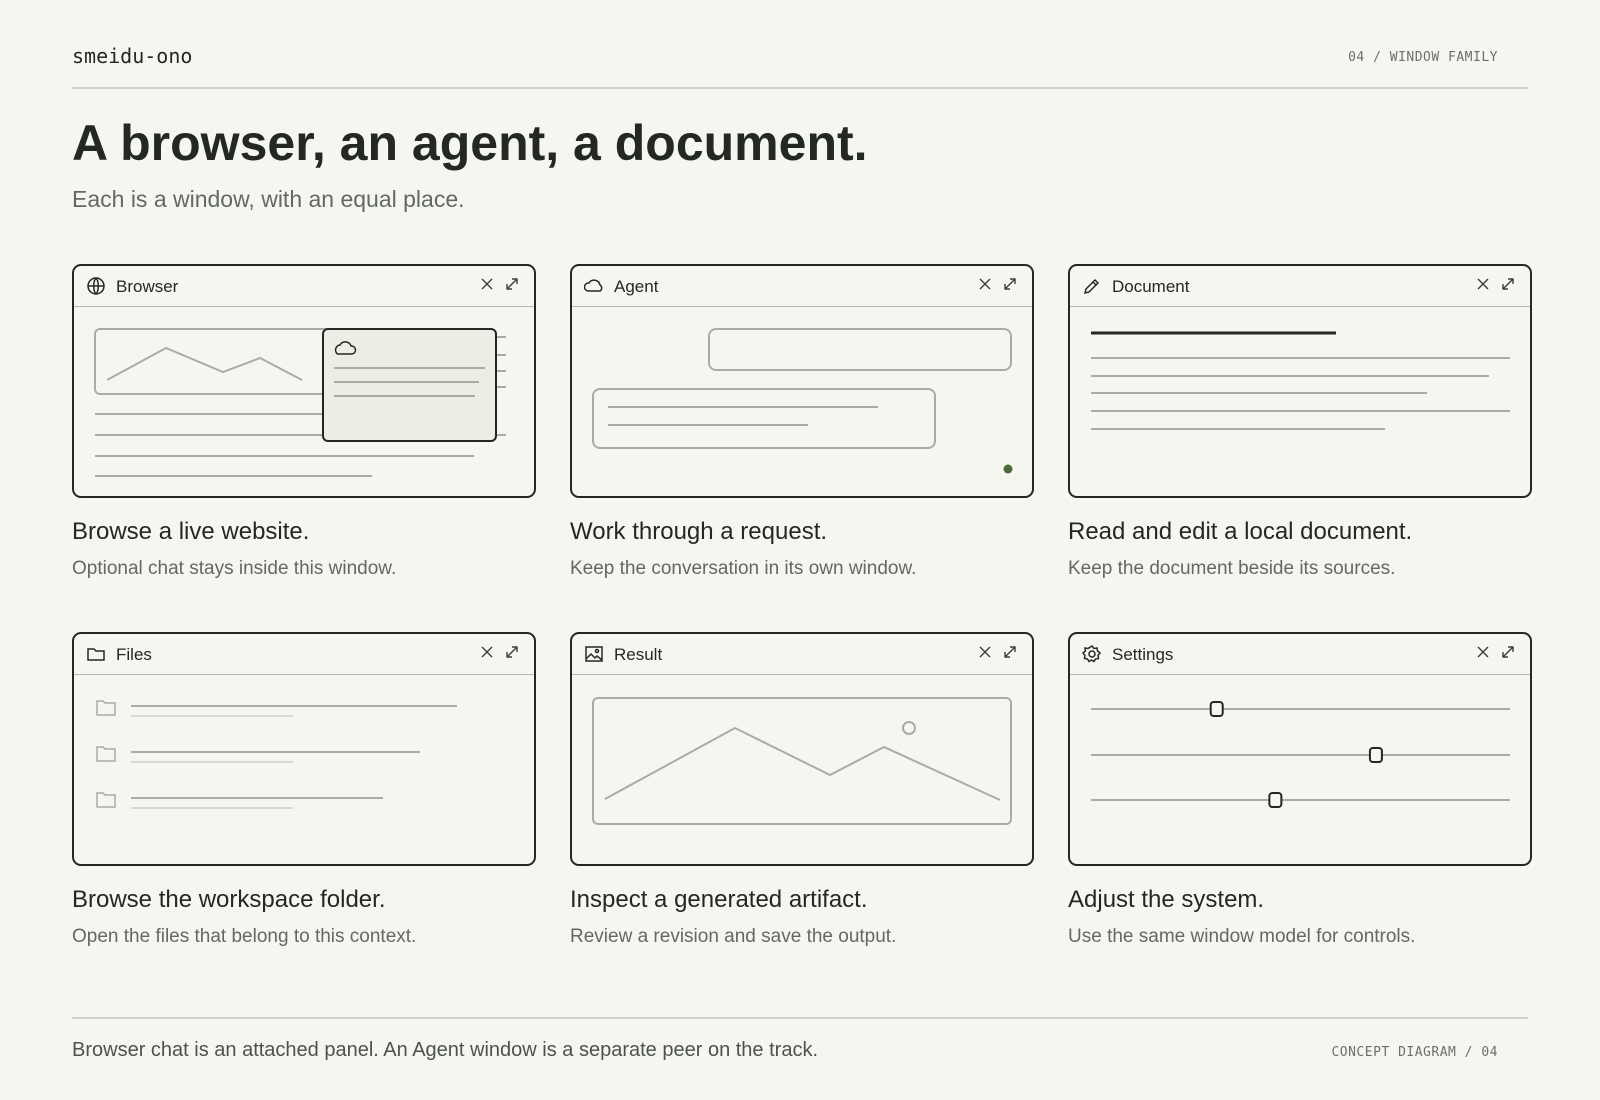  Describe the element at coordinates (1091, 286) in the screenshot. I see `pencil-icon` at that location.